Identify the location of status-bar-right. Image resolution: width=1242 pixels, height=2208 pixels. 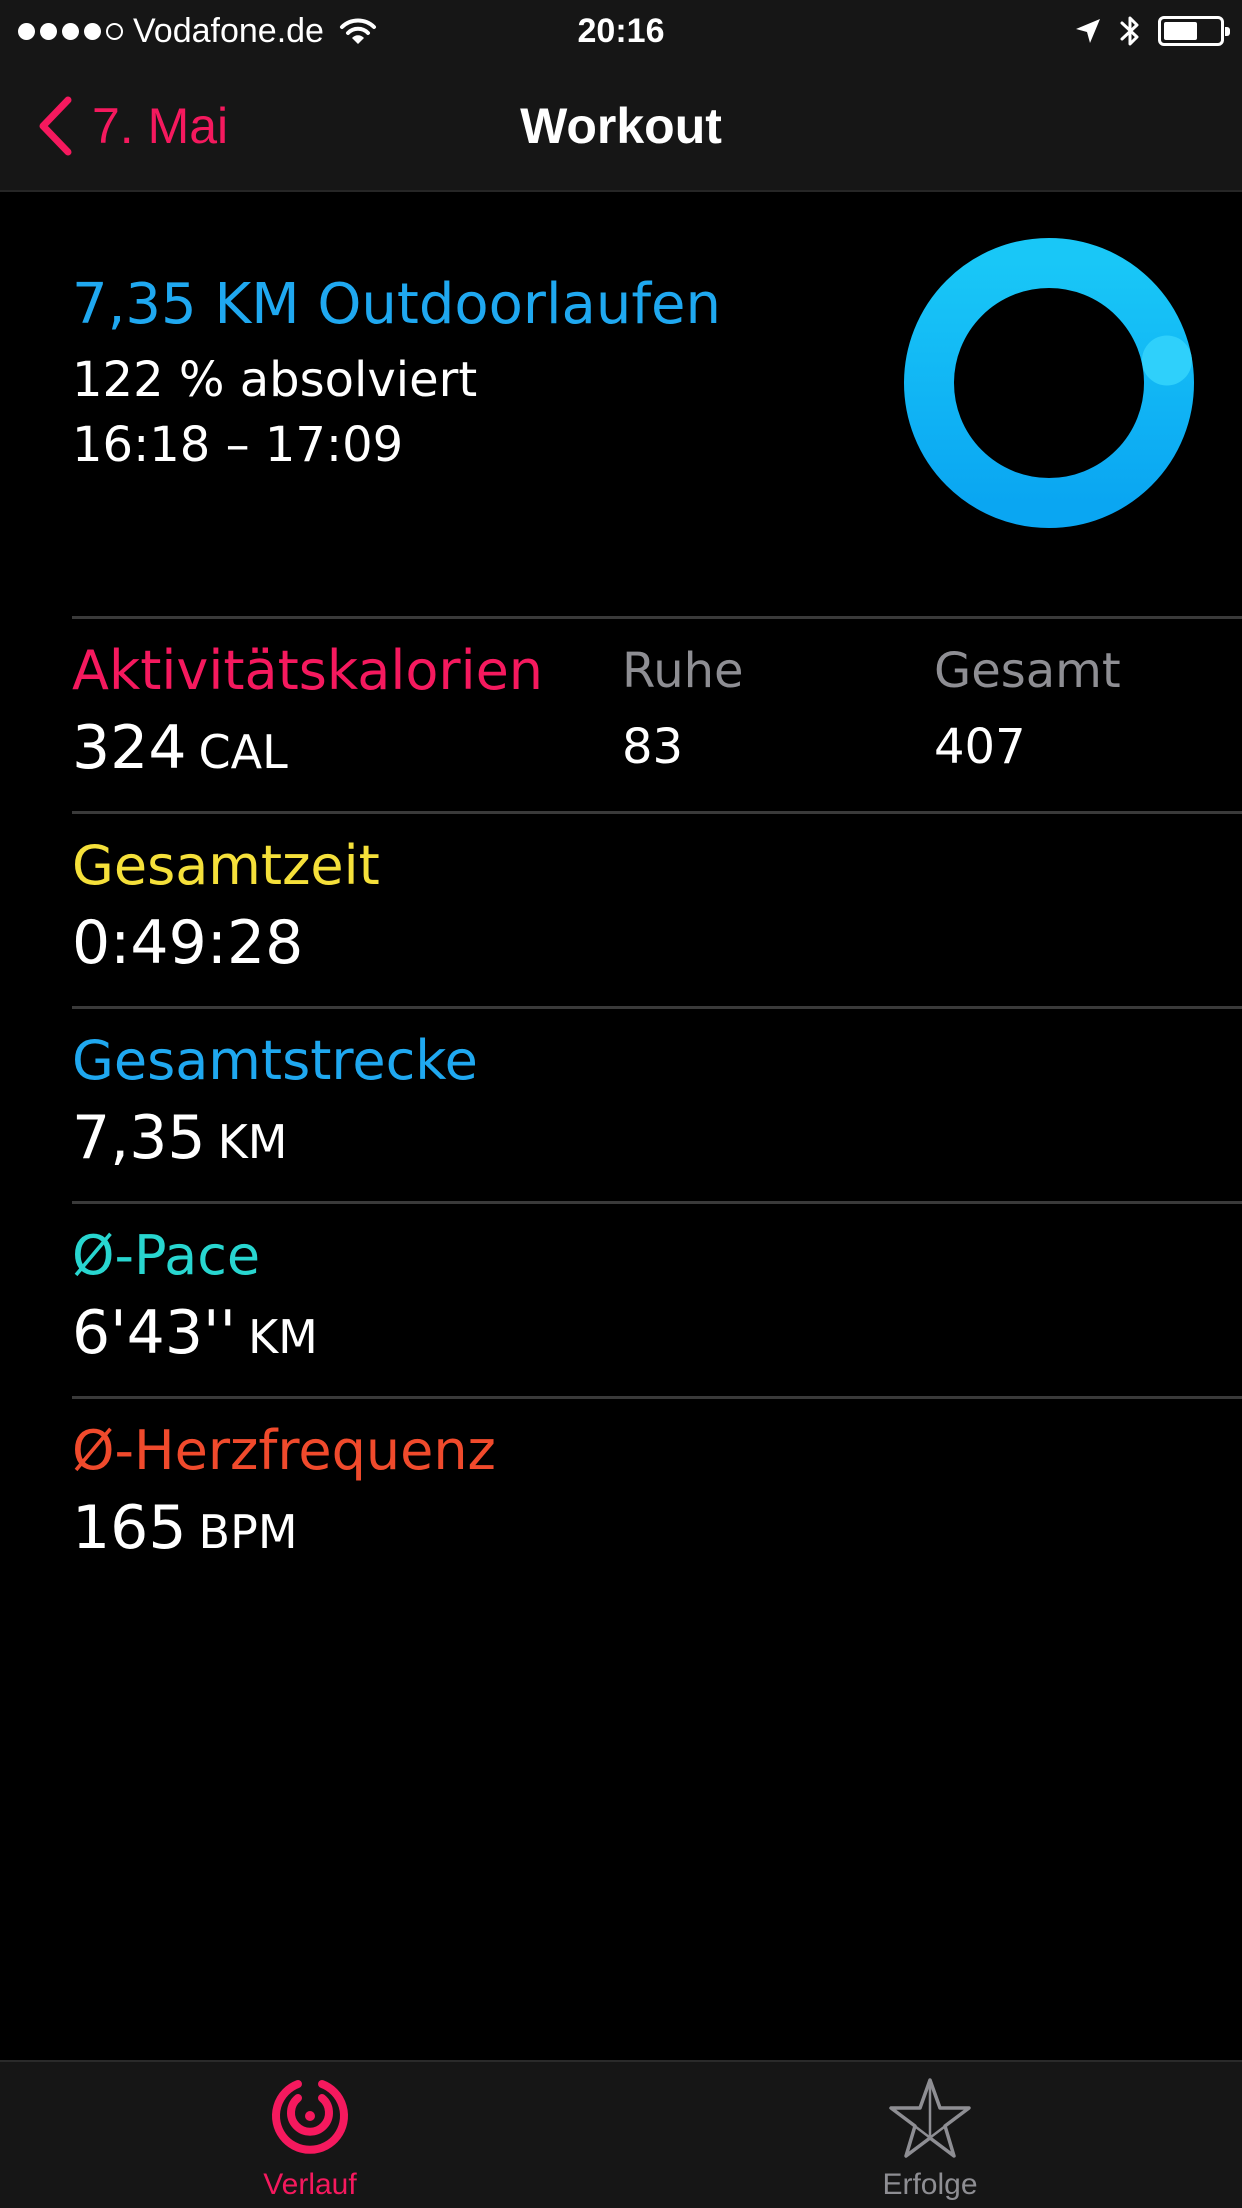
(1152, 31).